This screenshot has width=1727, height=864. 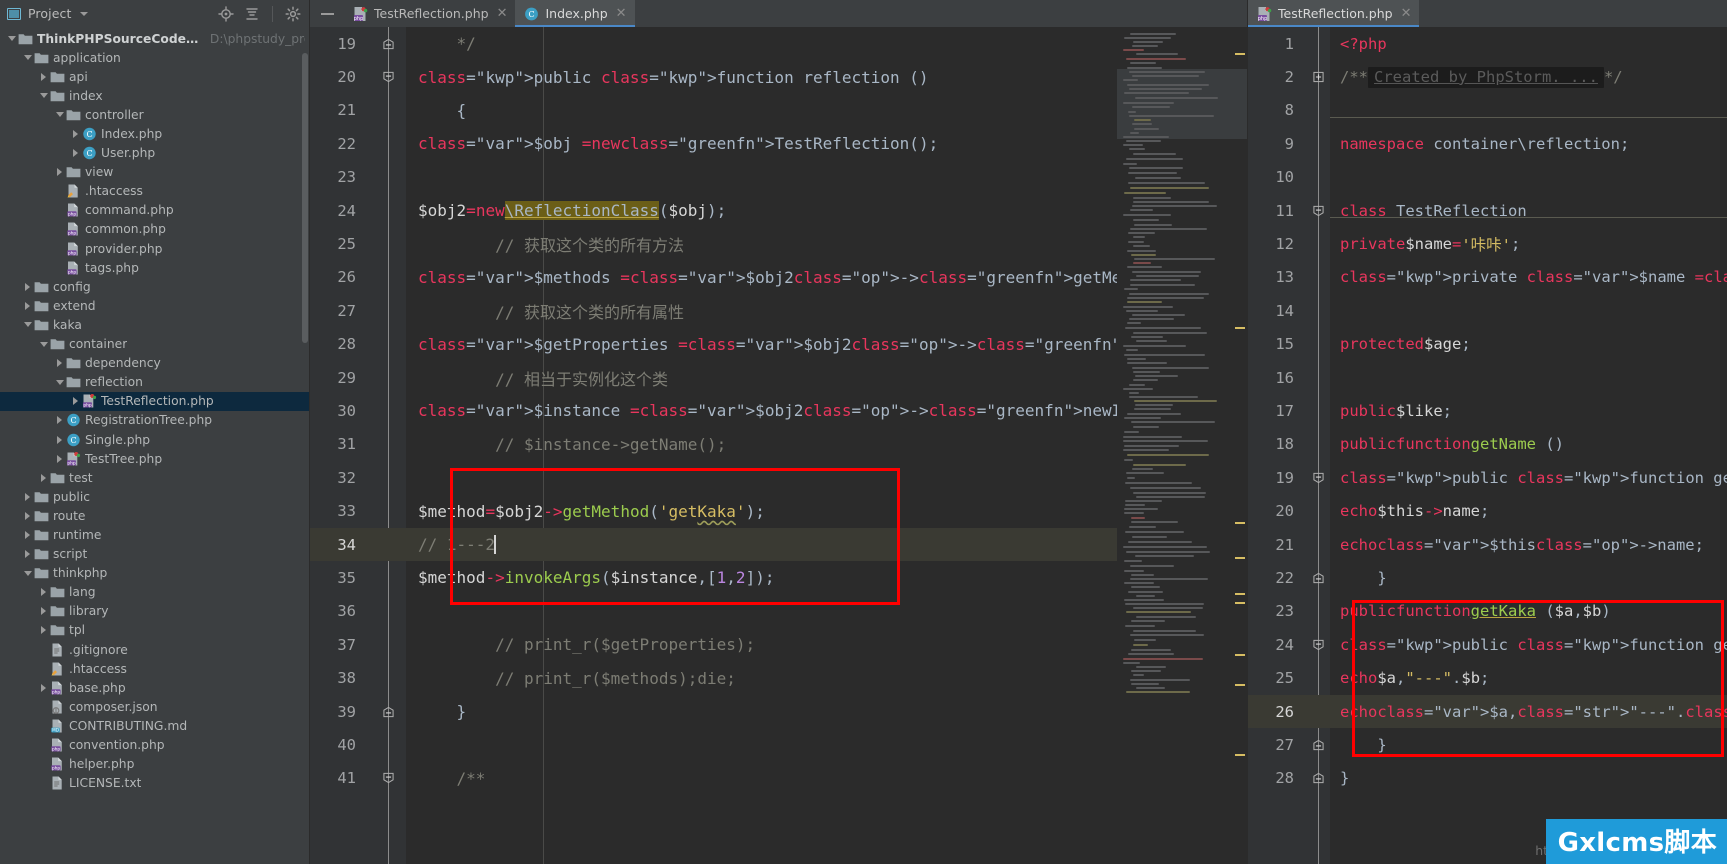 What do you see at coordinates (1528, 611) in the screenshot?
I see `code-line: public function getKaka ($a, $b)` at bounding box center [1528, 611].